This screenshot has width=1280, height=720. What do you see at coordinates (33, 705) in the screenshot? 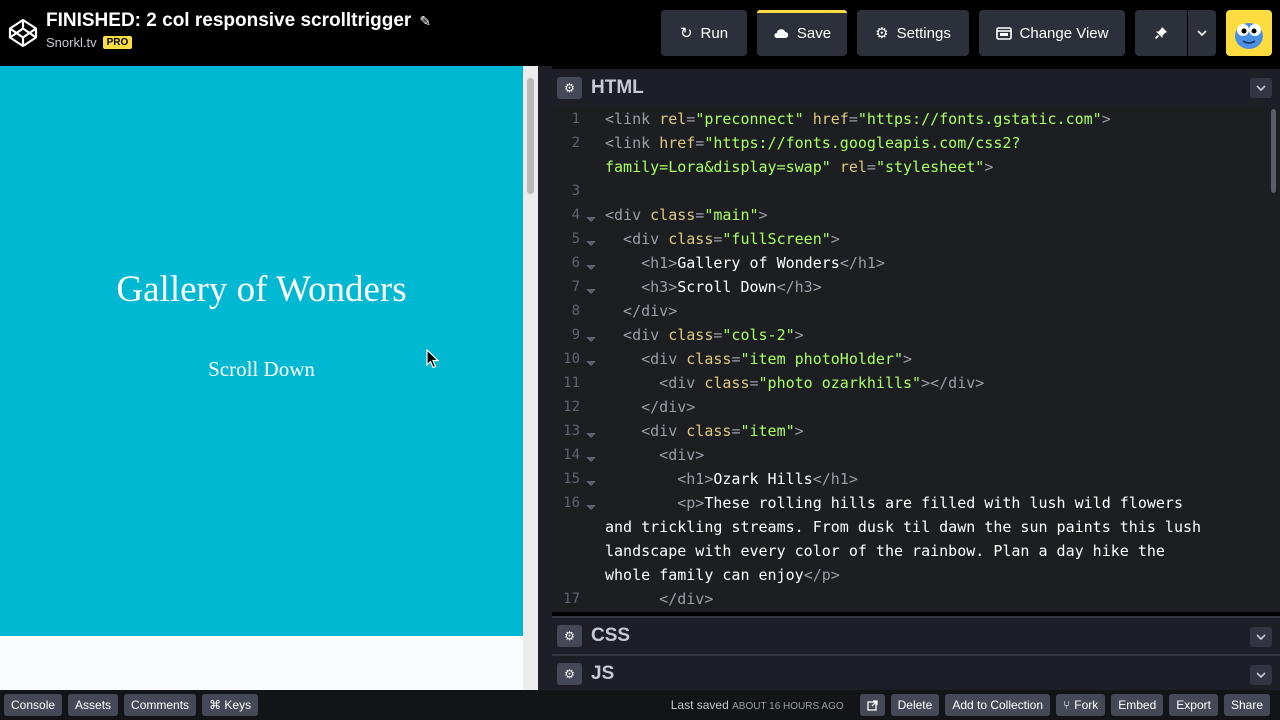
I see `console-button: Console` at bounding box center [33, 705].